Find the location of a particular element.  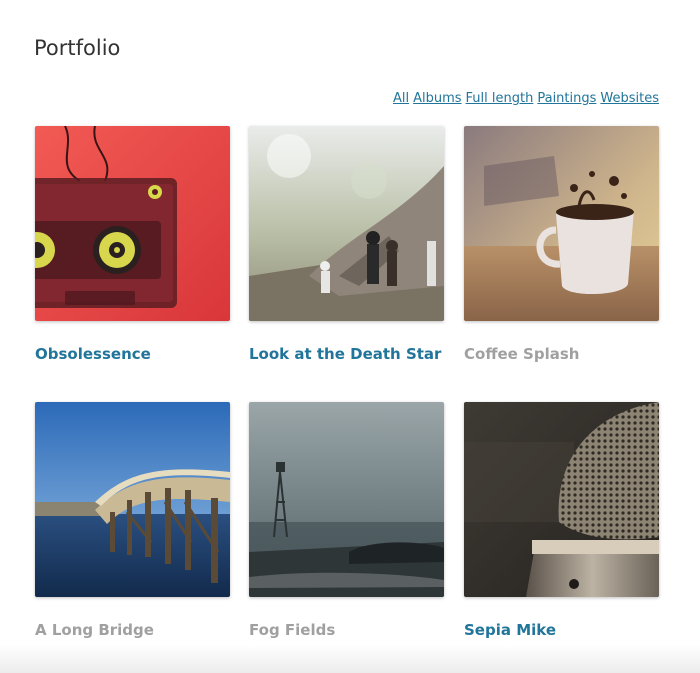

portfolio-item: Fog Fields is located at coordinates (346, 520).